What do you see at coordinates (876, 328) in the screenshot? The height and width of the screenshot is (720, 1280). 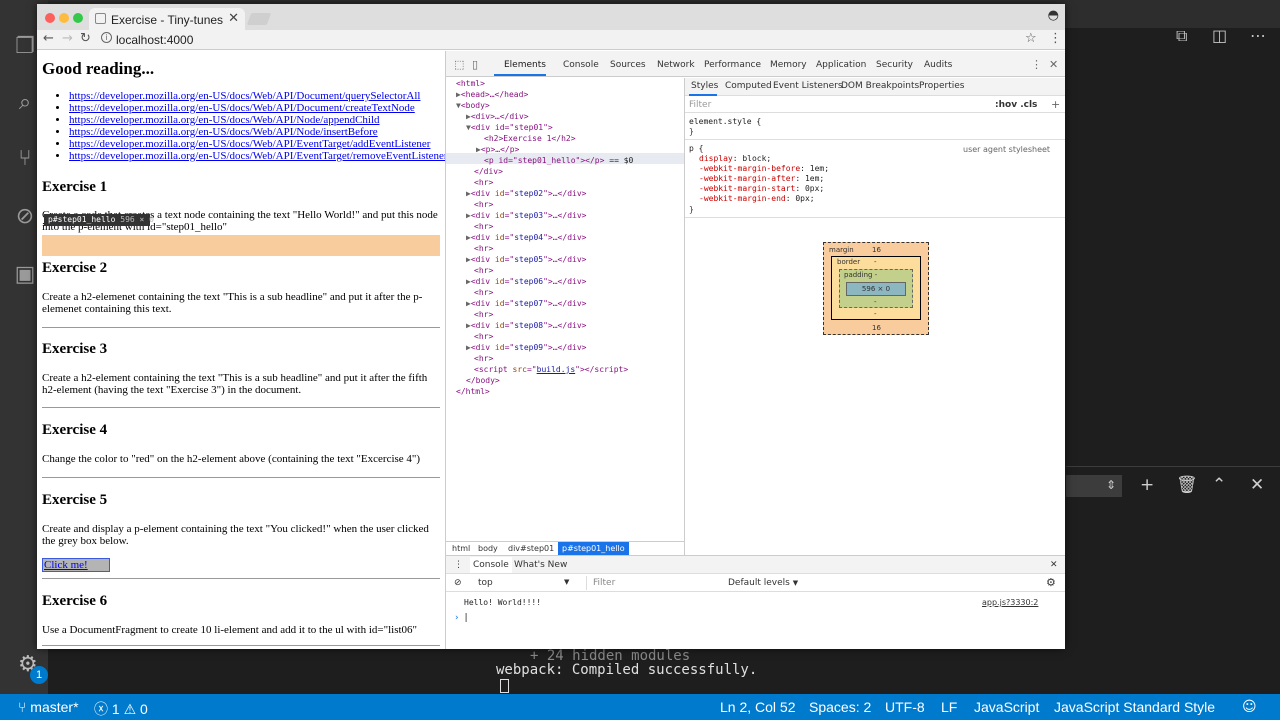 I see `margin-bottom-value: 16` at bounding box center [876, 328].